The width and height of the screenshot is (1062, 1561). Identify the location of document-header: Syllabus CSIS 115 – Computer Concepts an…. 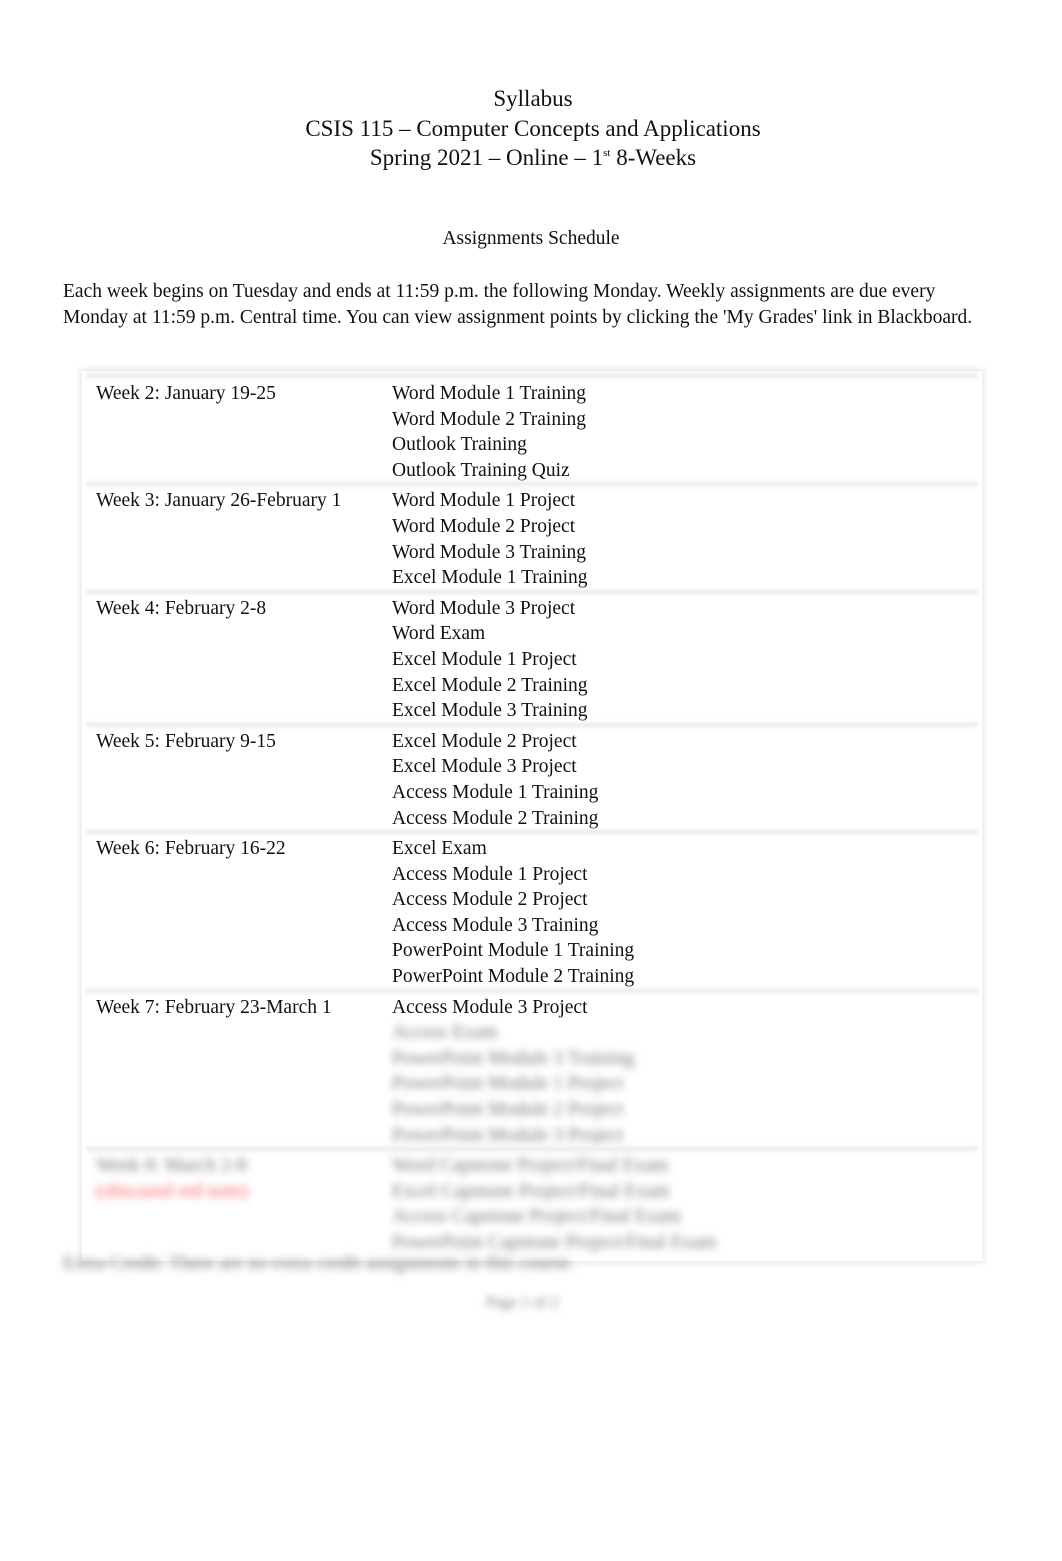
(531, 128).